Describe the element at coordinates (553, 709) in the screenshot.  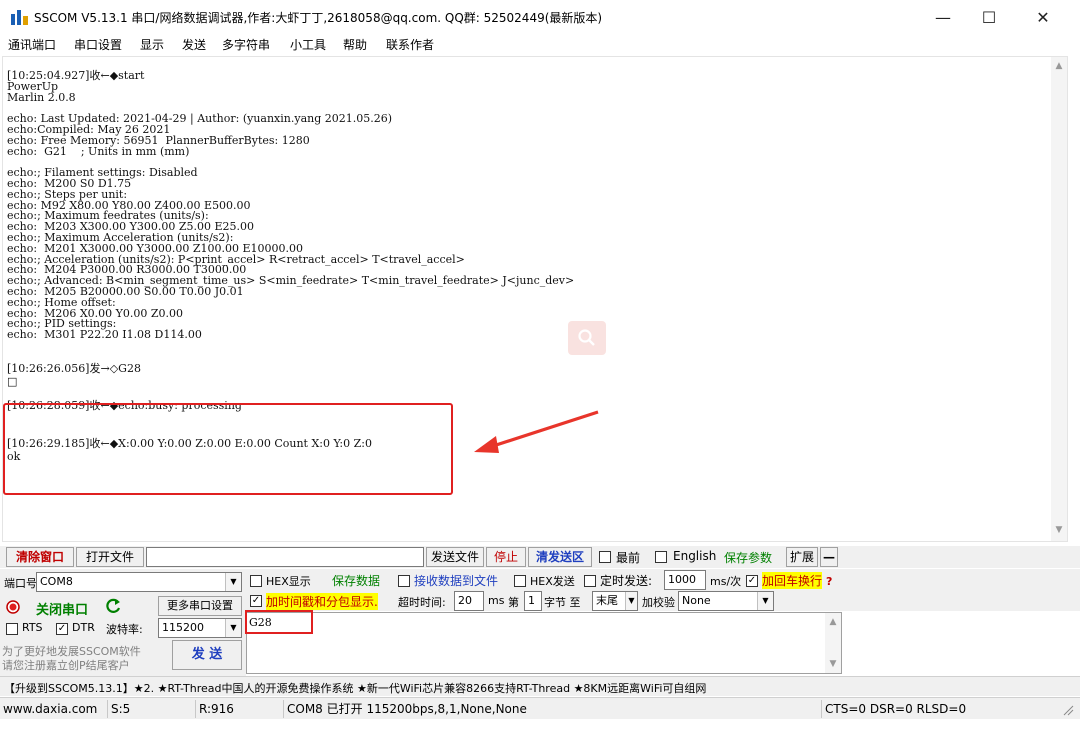
I see `port-status: COM8 已打开 115200bps,8,1,None,None` at that location.